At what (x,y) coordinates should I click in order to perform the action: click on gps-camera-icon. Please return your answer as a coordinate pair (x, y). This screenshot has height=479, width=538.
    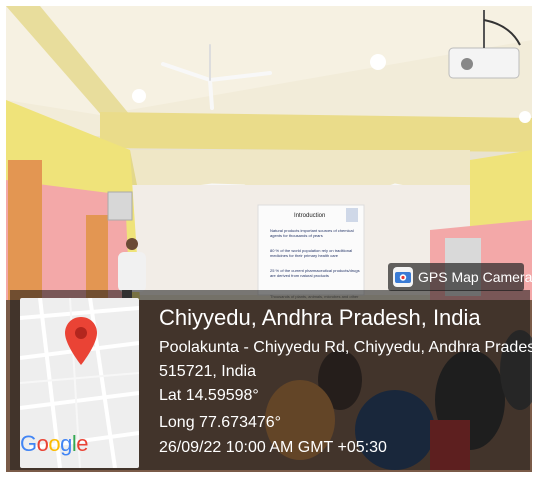
    Looking at the image, I should click on (403, 277).